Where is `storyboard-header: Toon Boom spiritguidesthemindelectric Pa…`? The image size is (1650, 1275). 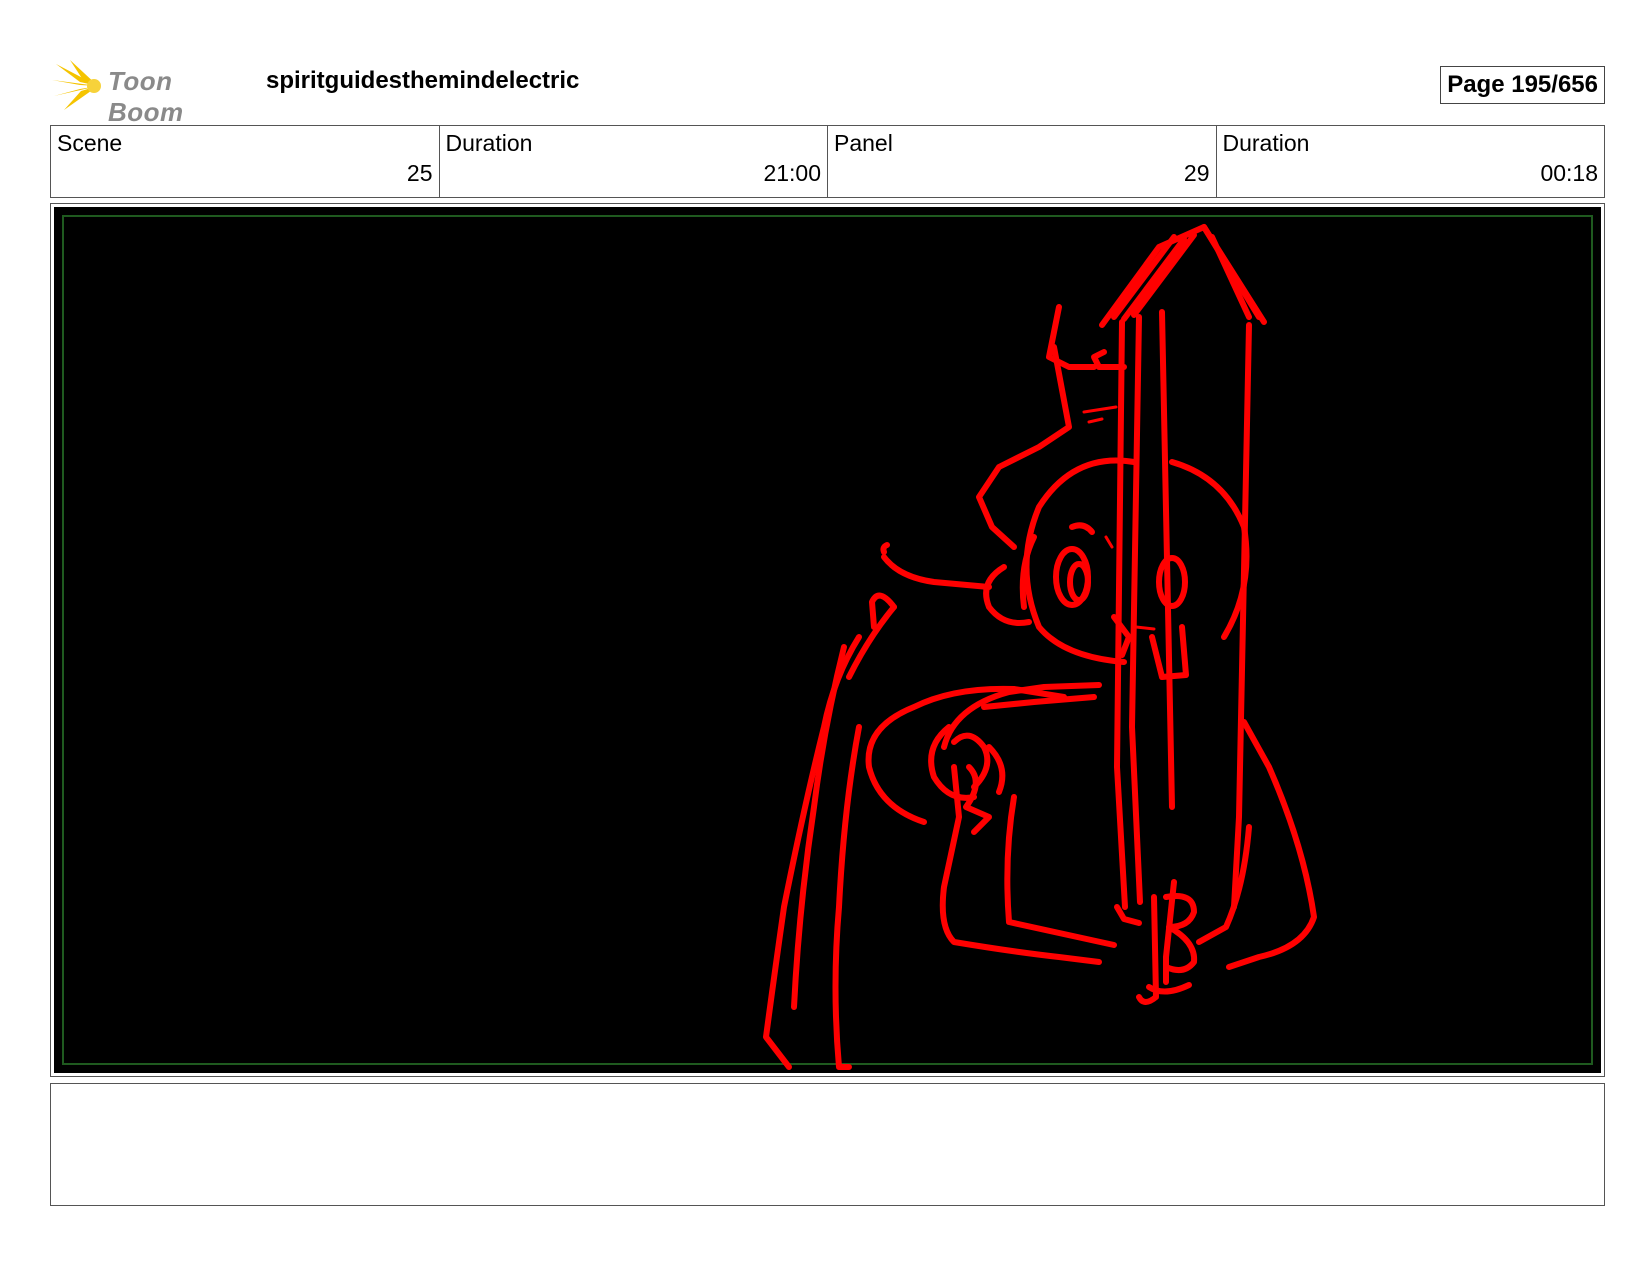
storyboard-header: Toon Boom spiritguidesthemindelectric Pa… is located at coordinates (827, 91).